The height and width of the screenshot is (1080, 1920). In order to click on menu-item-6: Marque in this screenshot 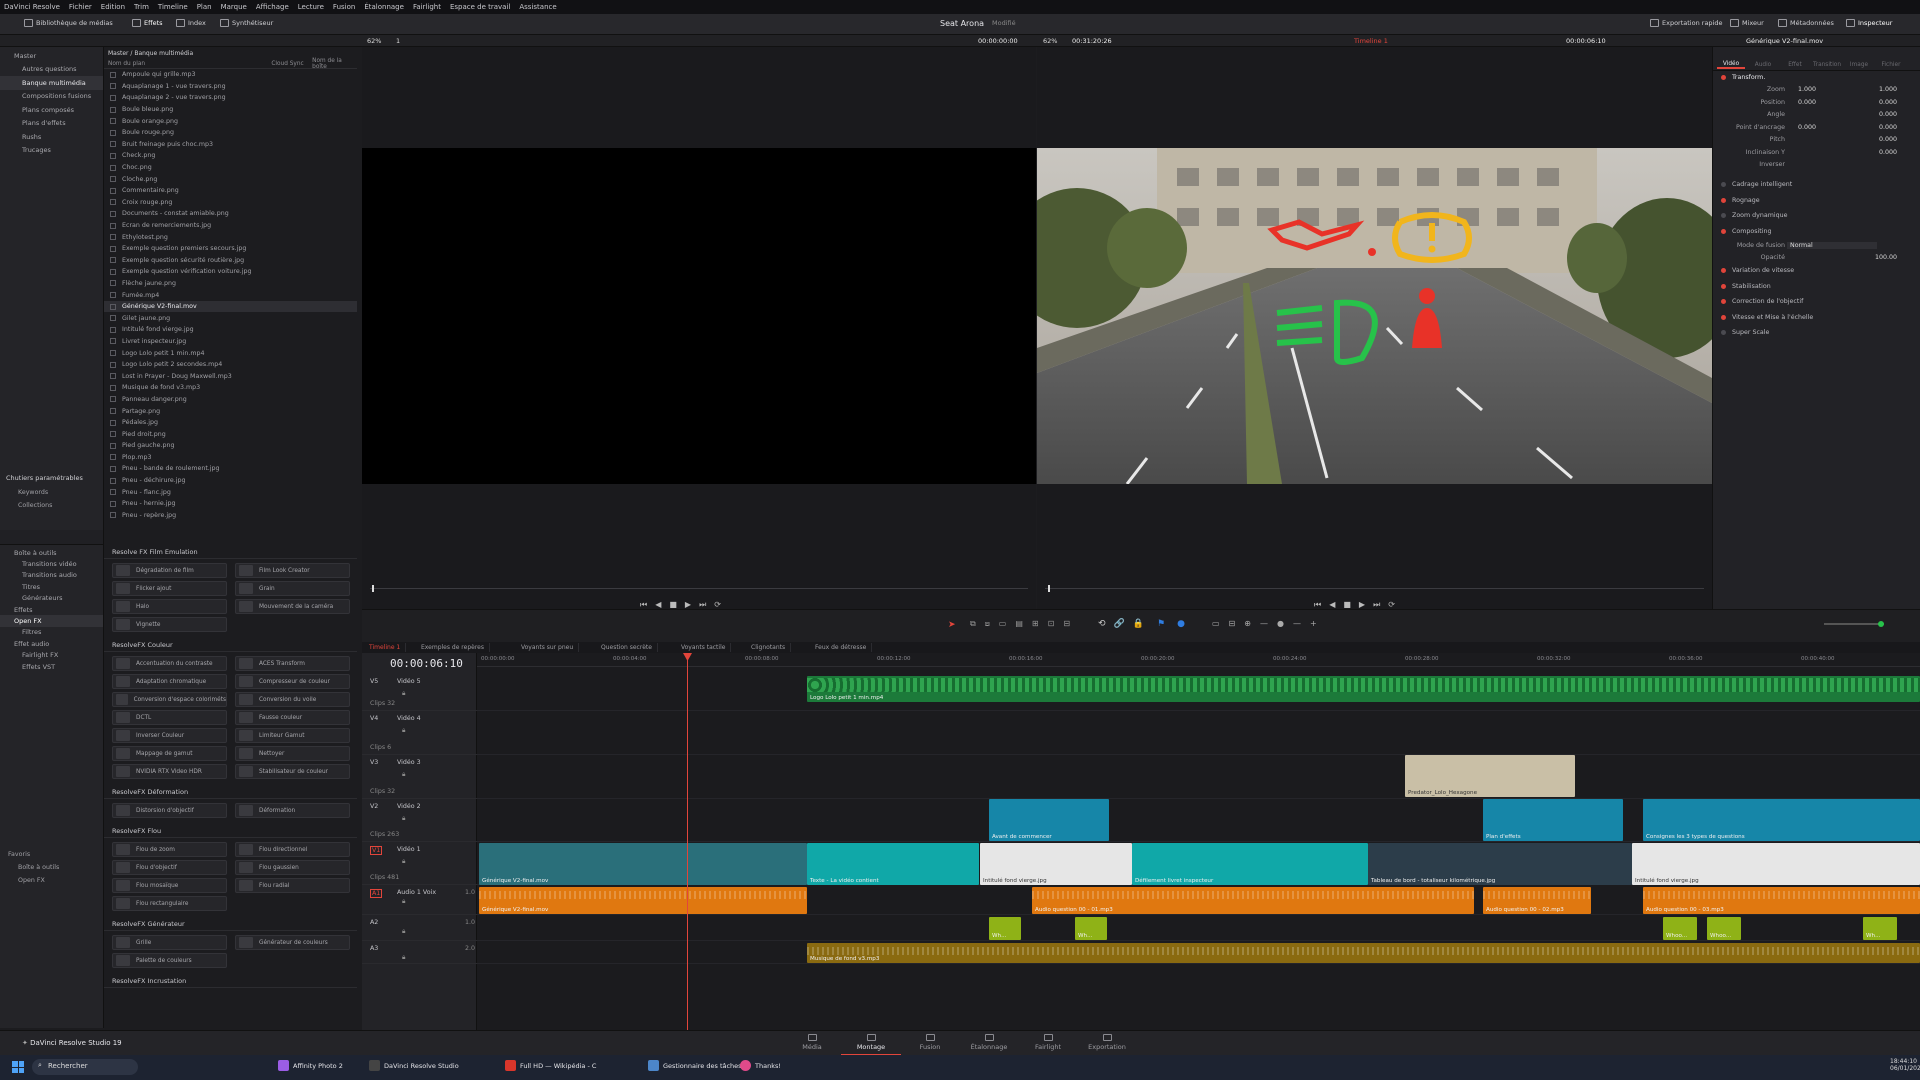, I will do `click(234, 7)`.